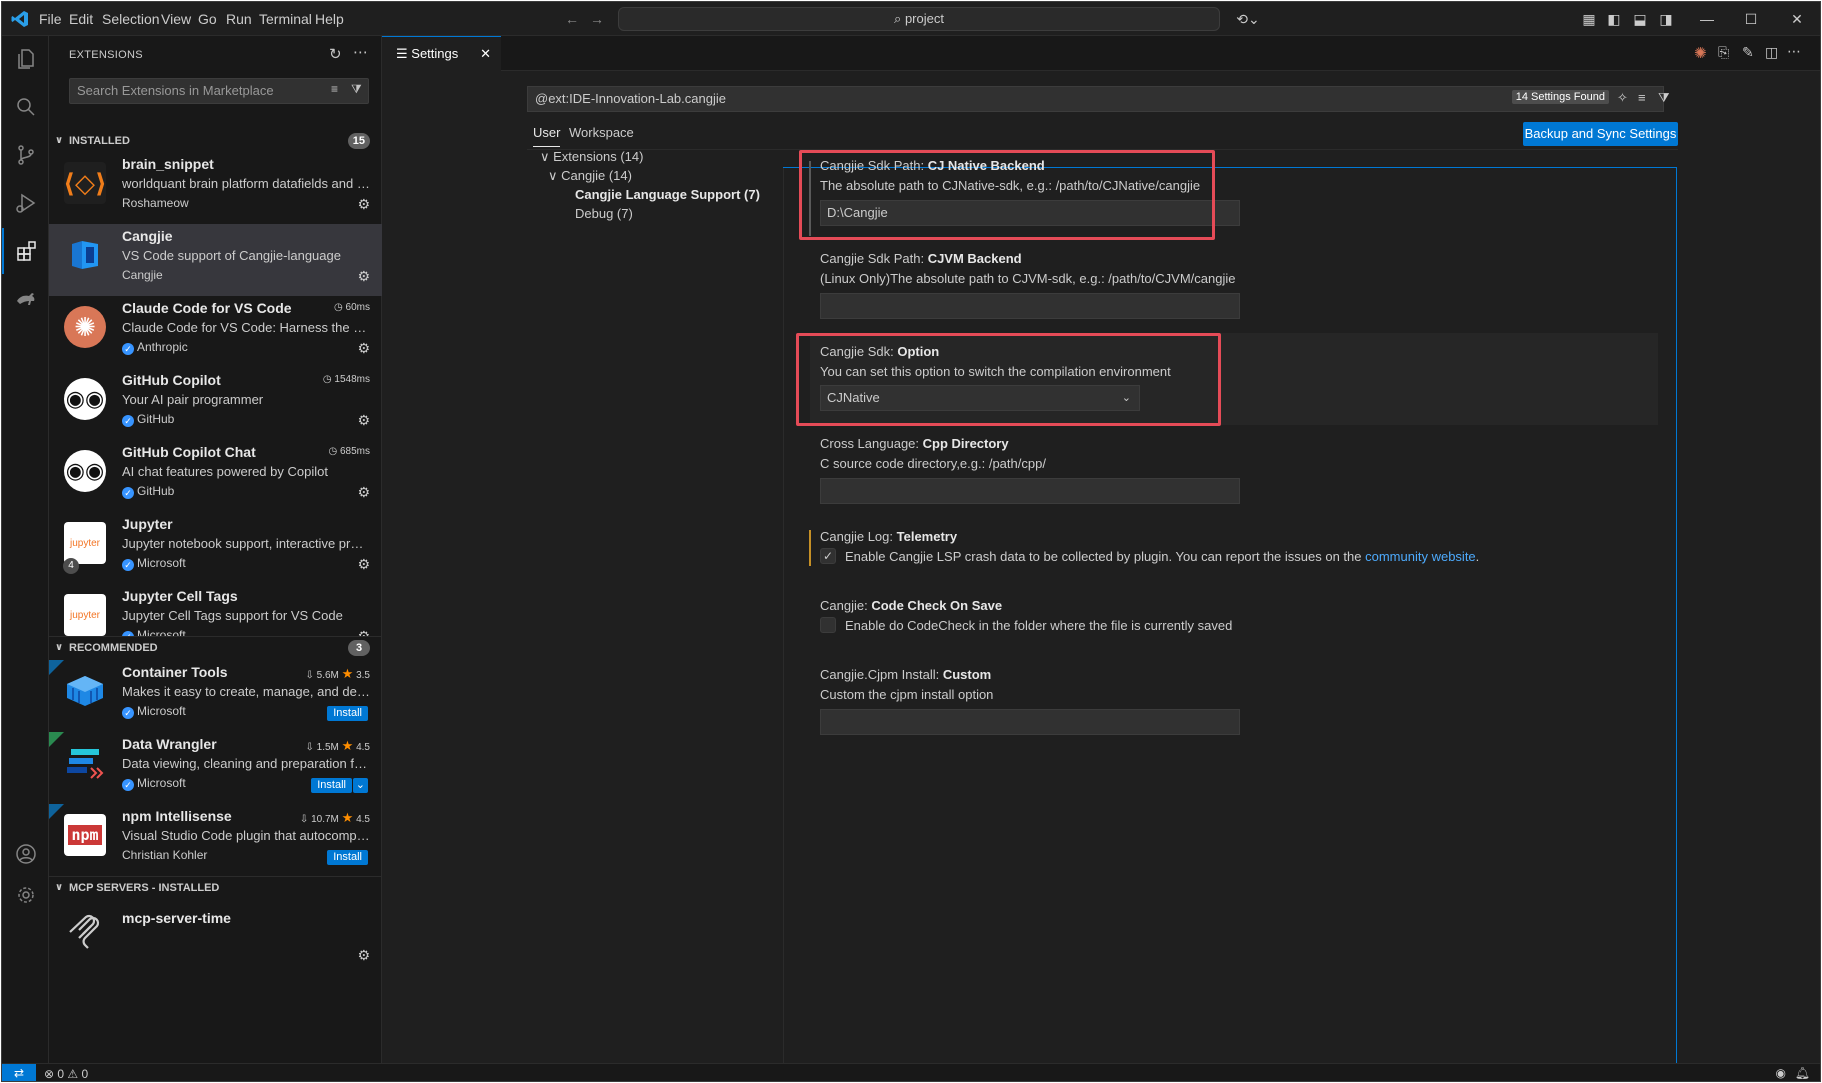 Image resolution: width=1822 pixels, height=1083 pixels. I want to click on cangjie-kangaroo-icon, so click(25, 299).